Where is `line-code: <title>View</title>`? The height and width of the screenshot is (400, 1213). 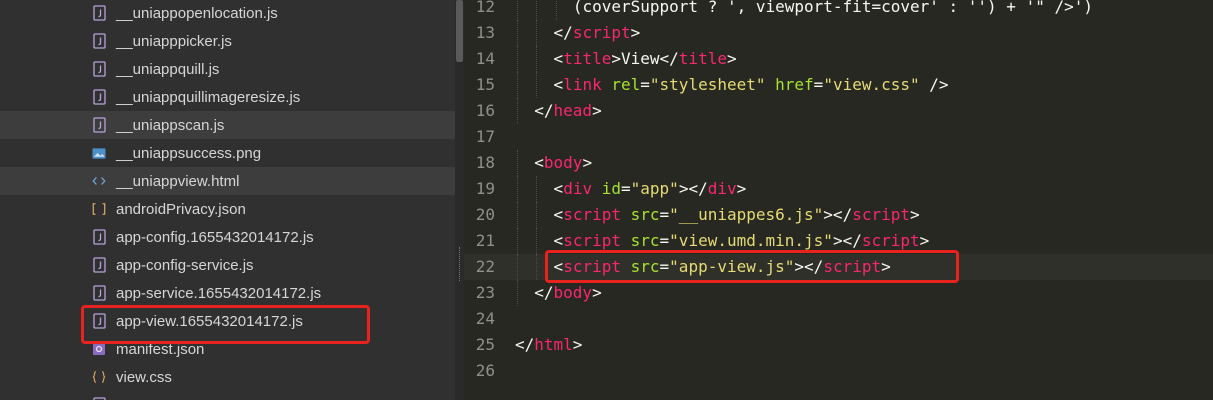 line-code: <title>View</title> is located at coordinates (645, 59).